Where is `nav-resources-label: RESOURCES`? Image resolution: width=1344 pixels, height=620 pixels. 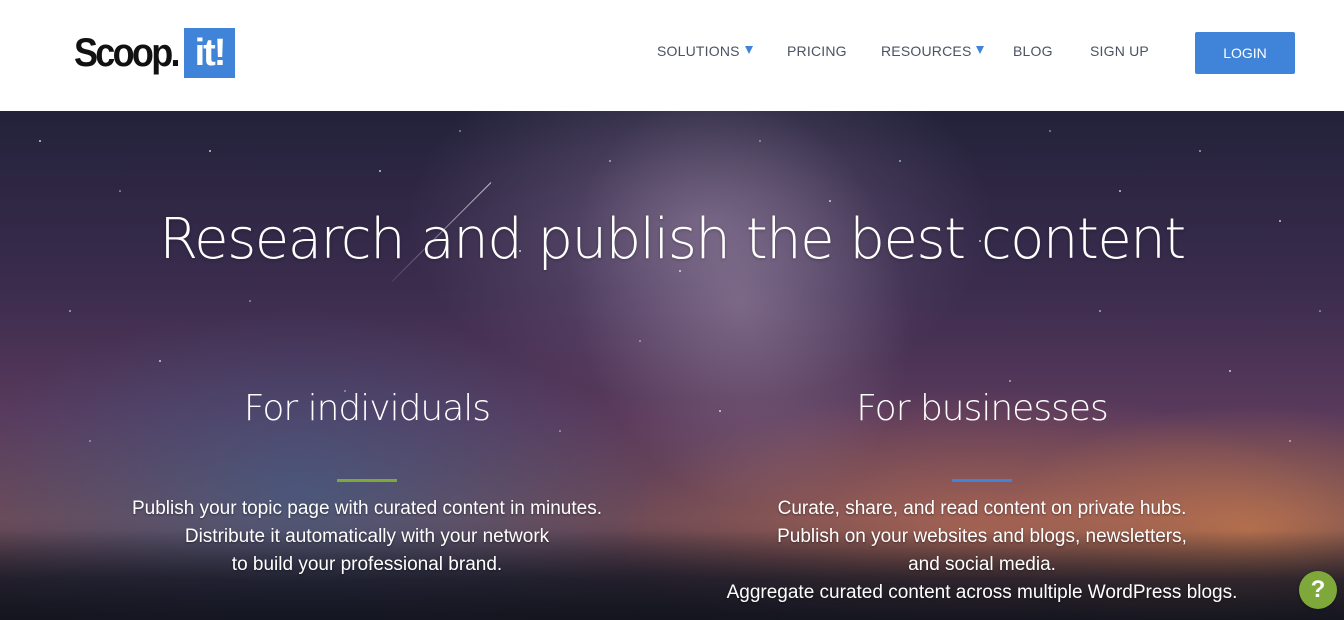 nav-resources-label: RESOURCES is located at coordinates (926, 51).